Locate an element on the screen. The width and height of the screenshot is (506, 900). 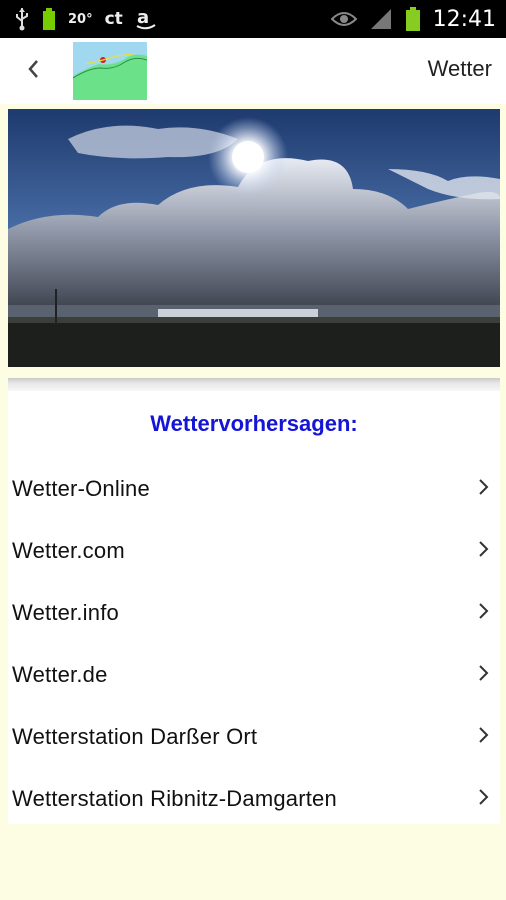
app-logo is located at coordinates (110, 71).